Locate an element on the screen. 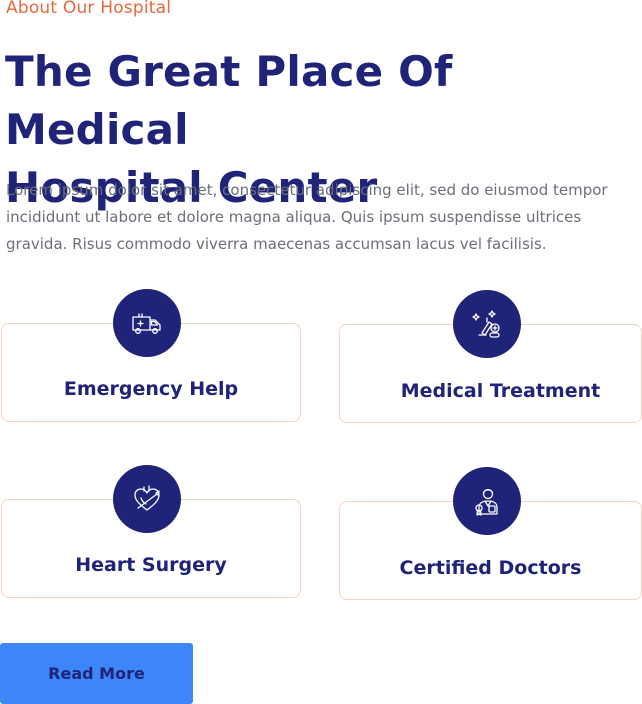  ambulance-icon is located at coordinates (147, 323).